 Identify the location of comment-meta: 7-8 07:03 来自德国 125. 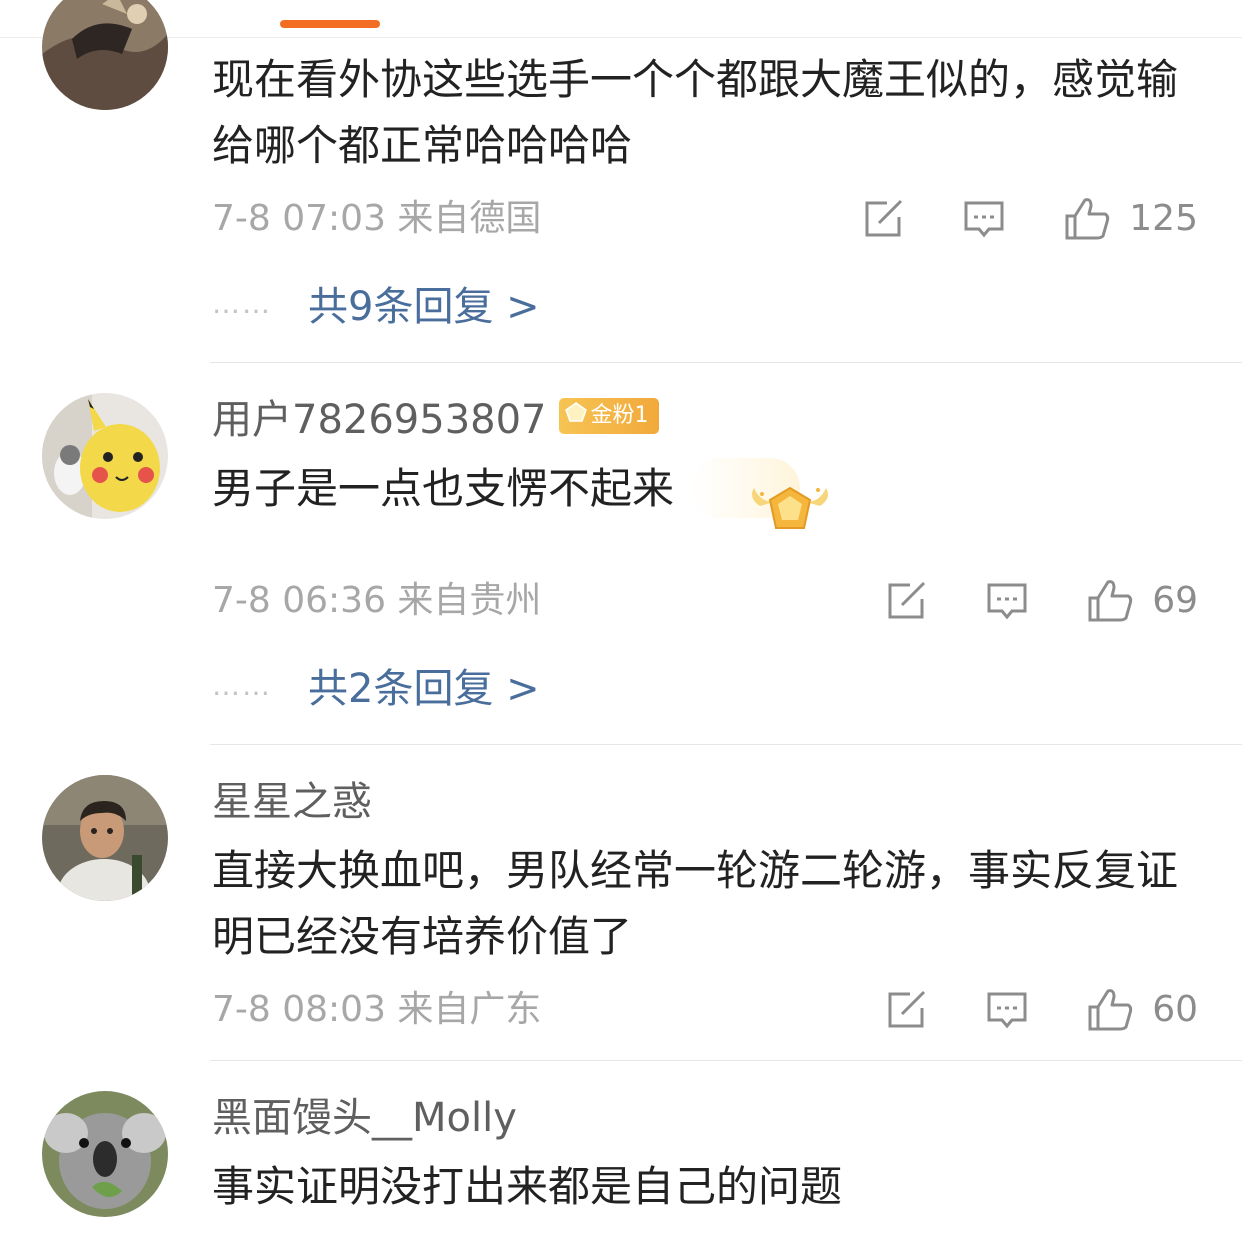
(705, 219).